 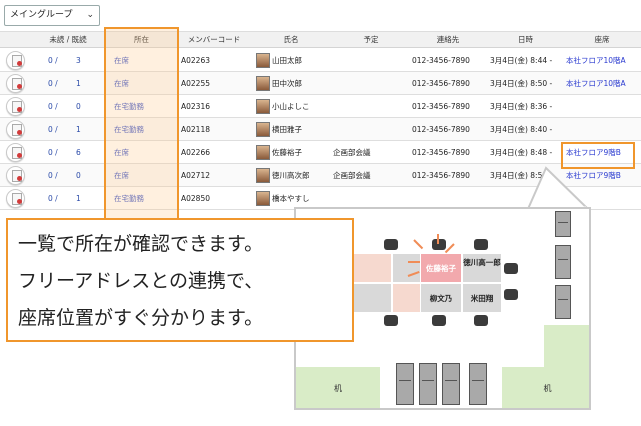 I want to click on desk-tokugawa: 徳川高一郎, so click(x=482, y=268).